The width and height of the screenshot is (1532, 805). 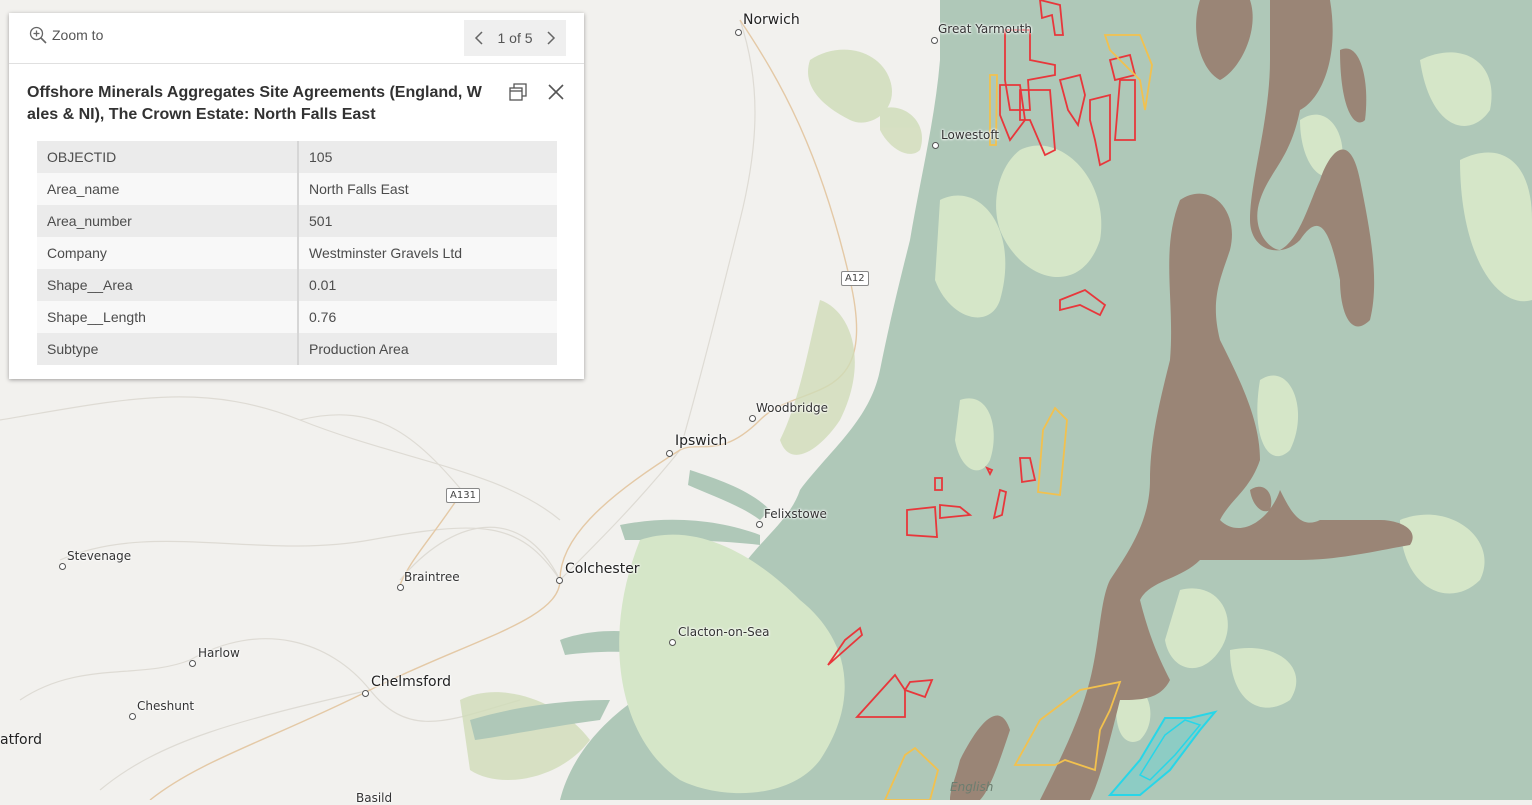 What do you see at coordinates (411, 682) in the screenshot?
I see `place-chelmsford: Chelmsford` at bounding box center [411, 682].